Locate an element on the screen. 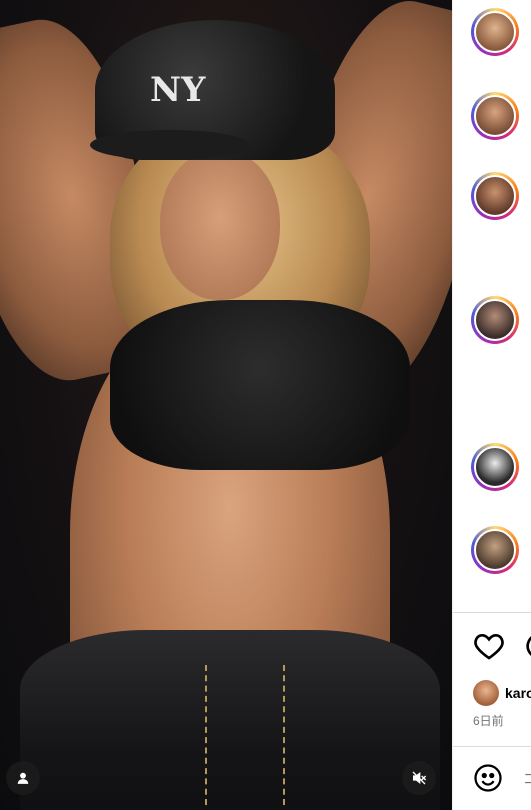 The height and width of the screenshot is (810, 531). mute-button is located at coordinates (419, 778).